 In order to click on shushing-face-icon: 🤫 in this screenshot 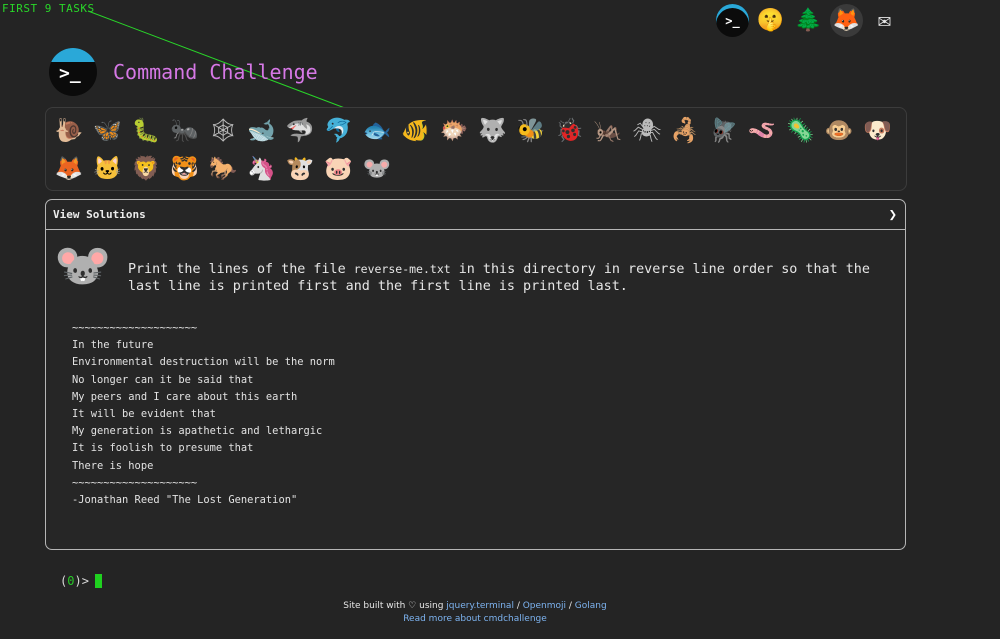, I will do `click(770, 20)`.